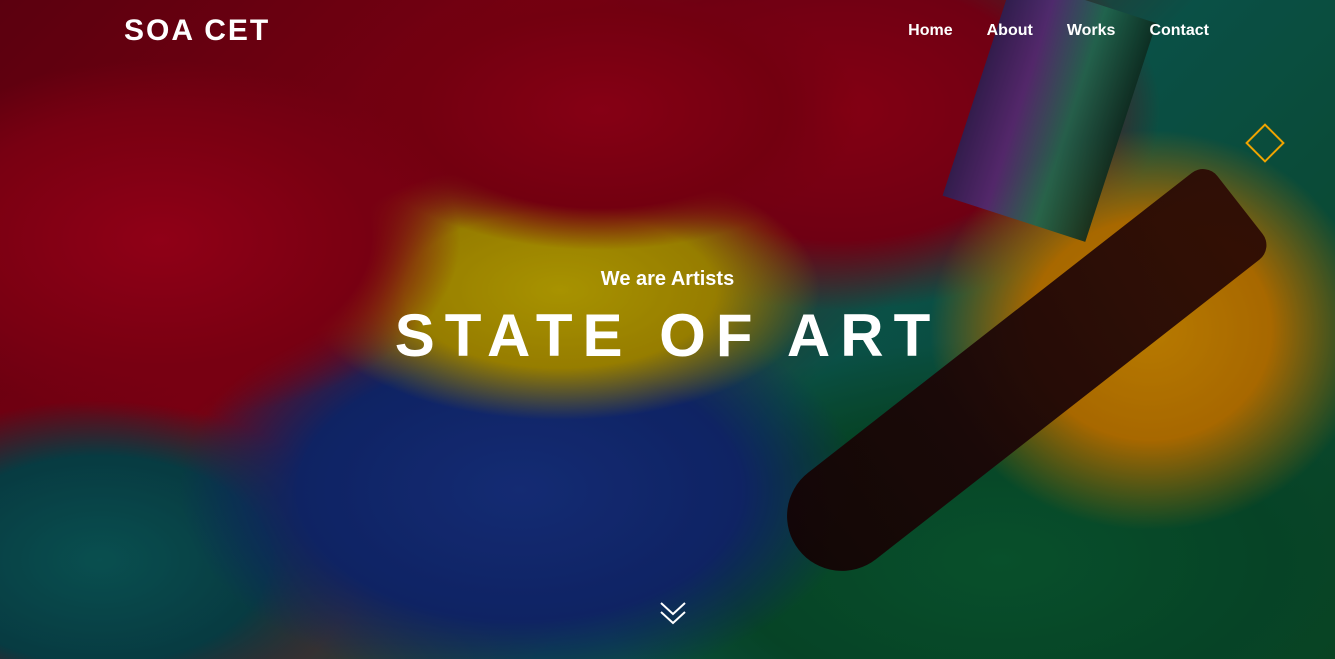  Describe the element at coordinates (667, 279) in the screenshot. I see `hero-subtitle: We are Artists` at that location.